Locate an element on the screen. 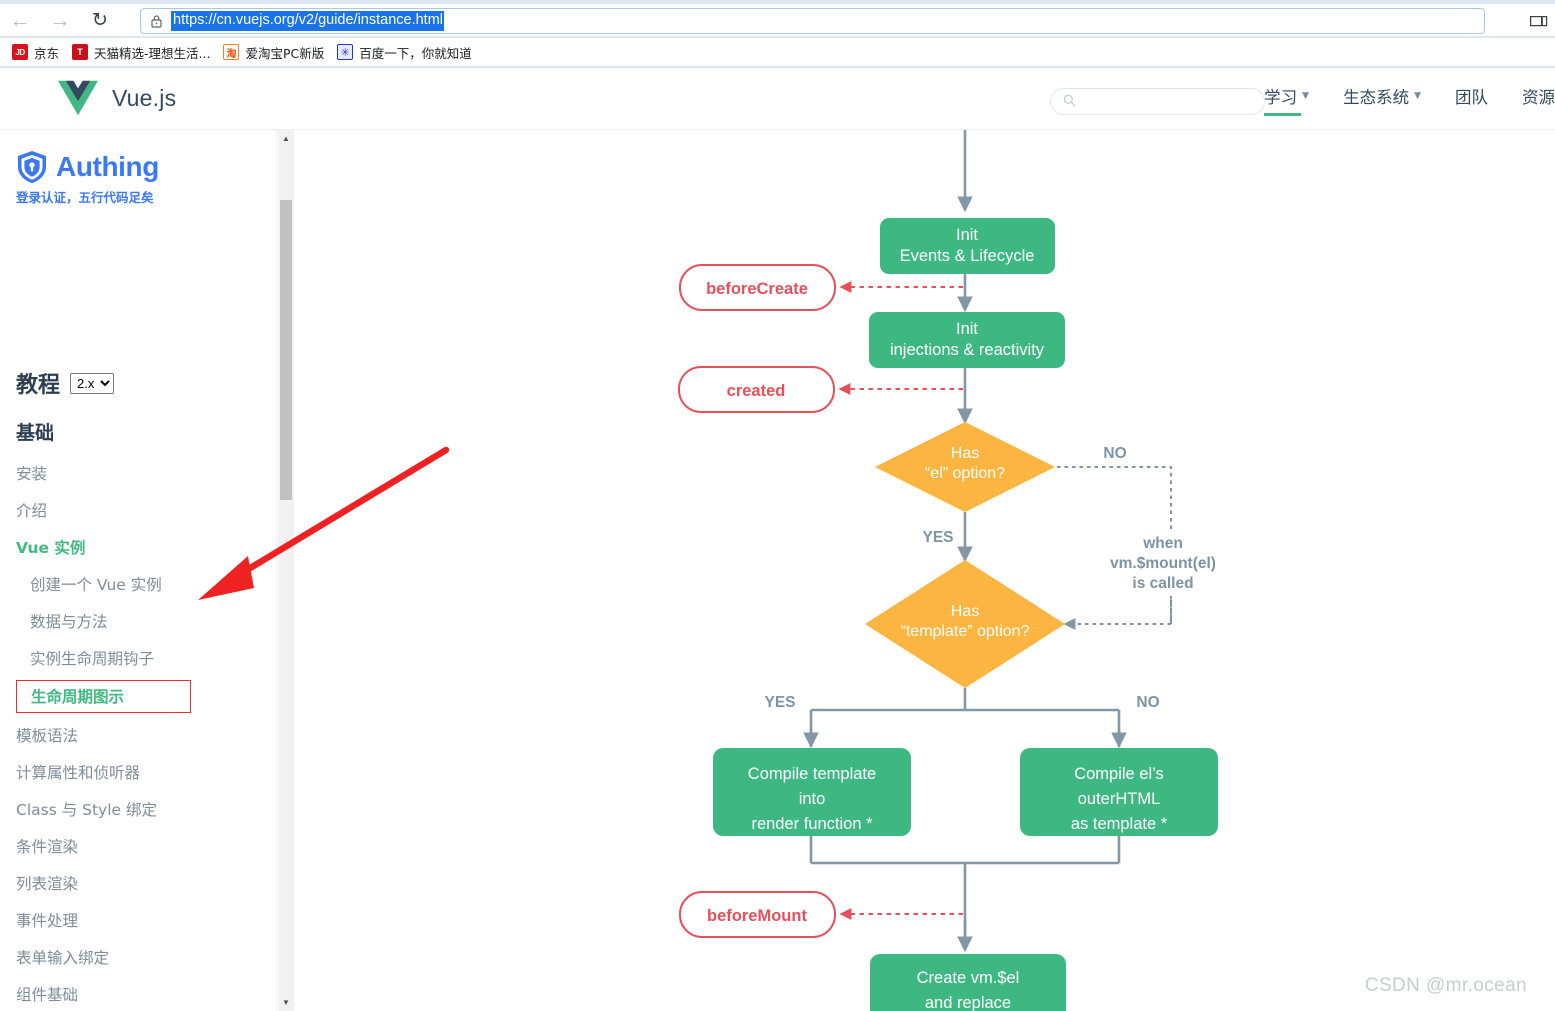 The width and height of the screenshot is (1555, 1011). bookmark-label: 爱淘宝PC新版 is located at coordinates (285, 53).